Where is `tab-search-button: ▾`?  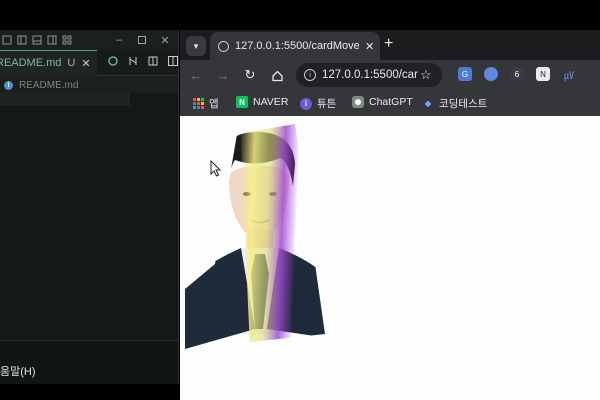
tab-search-button: ▾ is located at coordinates (196, 46).